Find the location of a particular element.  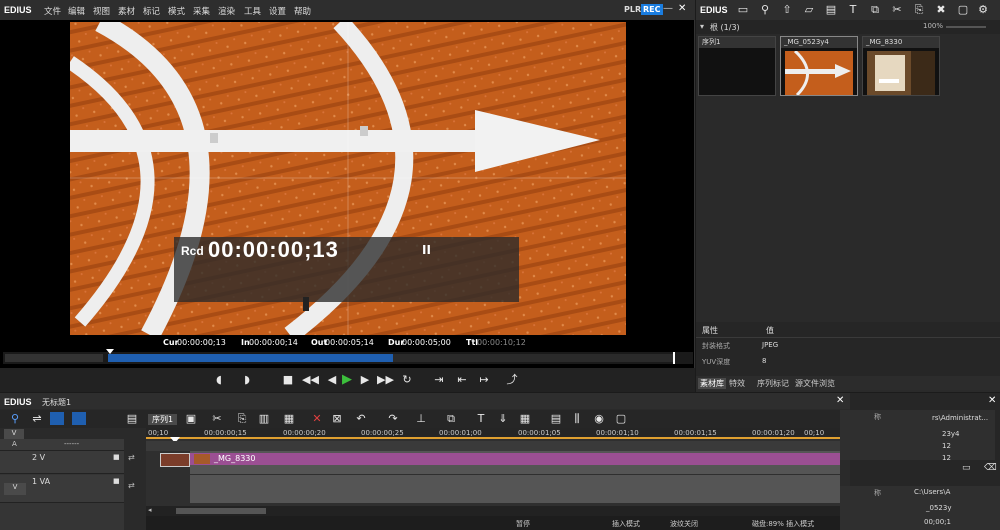

insert-icon: ⇥ is located at coordinates (439, 380).